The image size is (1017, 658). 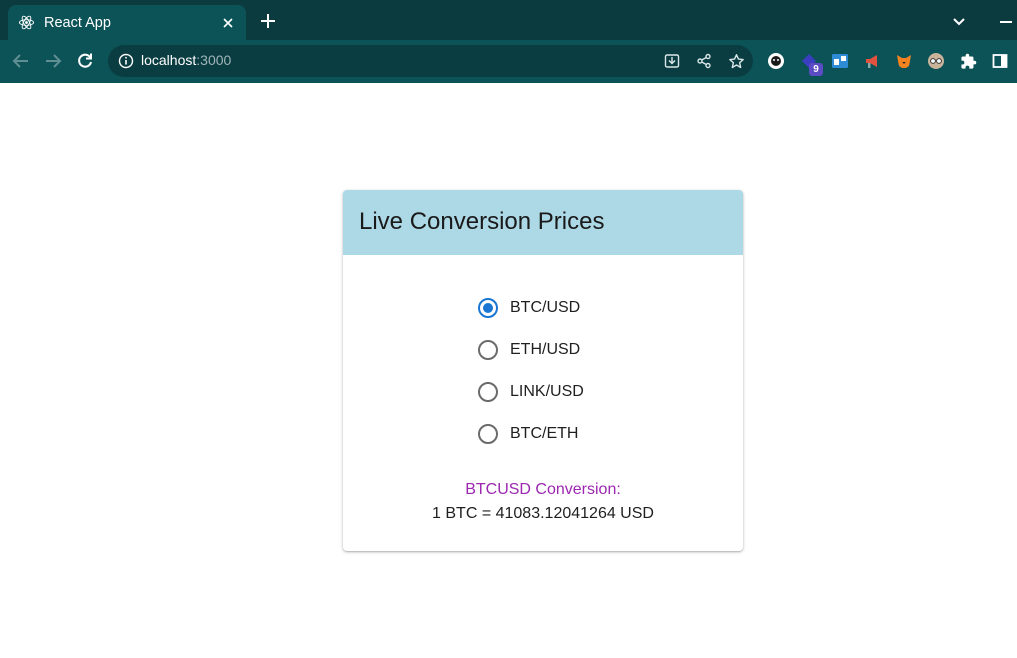 I want to click on radio-option-eth-usd: ETH/USD, so click(x=529, y=350).